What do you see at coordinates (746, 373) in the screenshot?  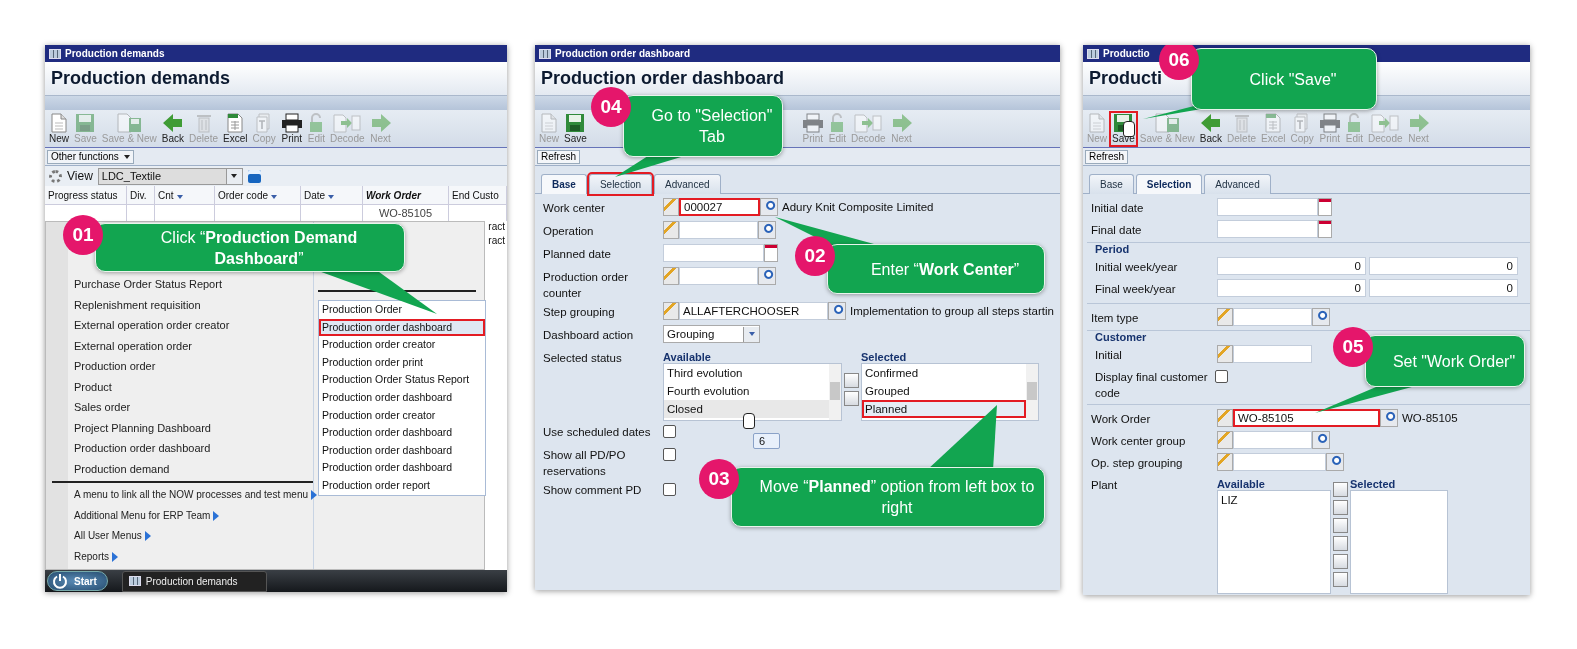 I see `list-item: Third evolution` at bounding box center [746, 373].